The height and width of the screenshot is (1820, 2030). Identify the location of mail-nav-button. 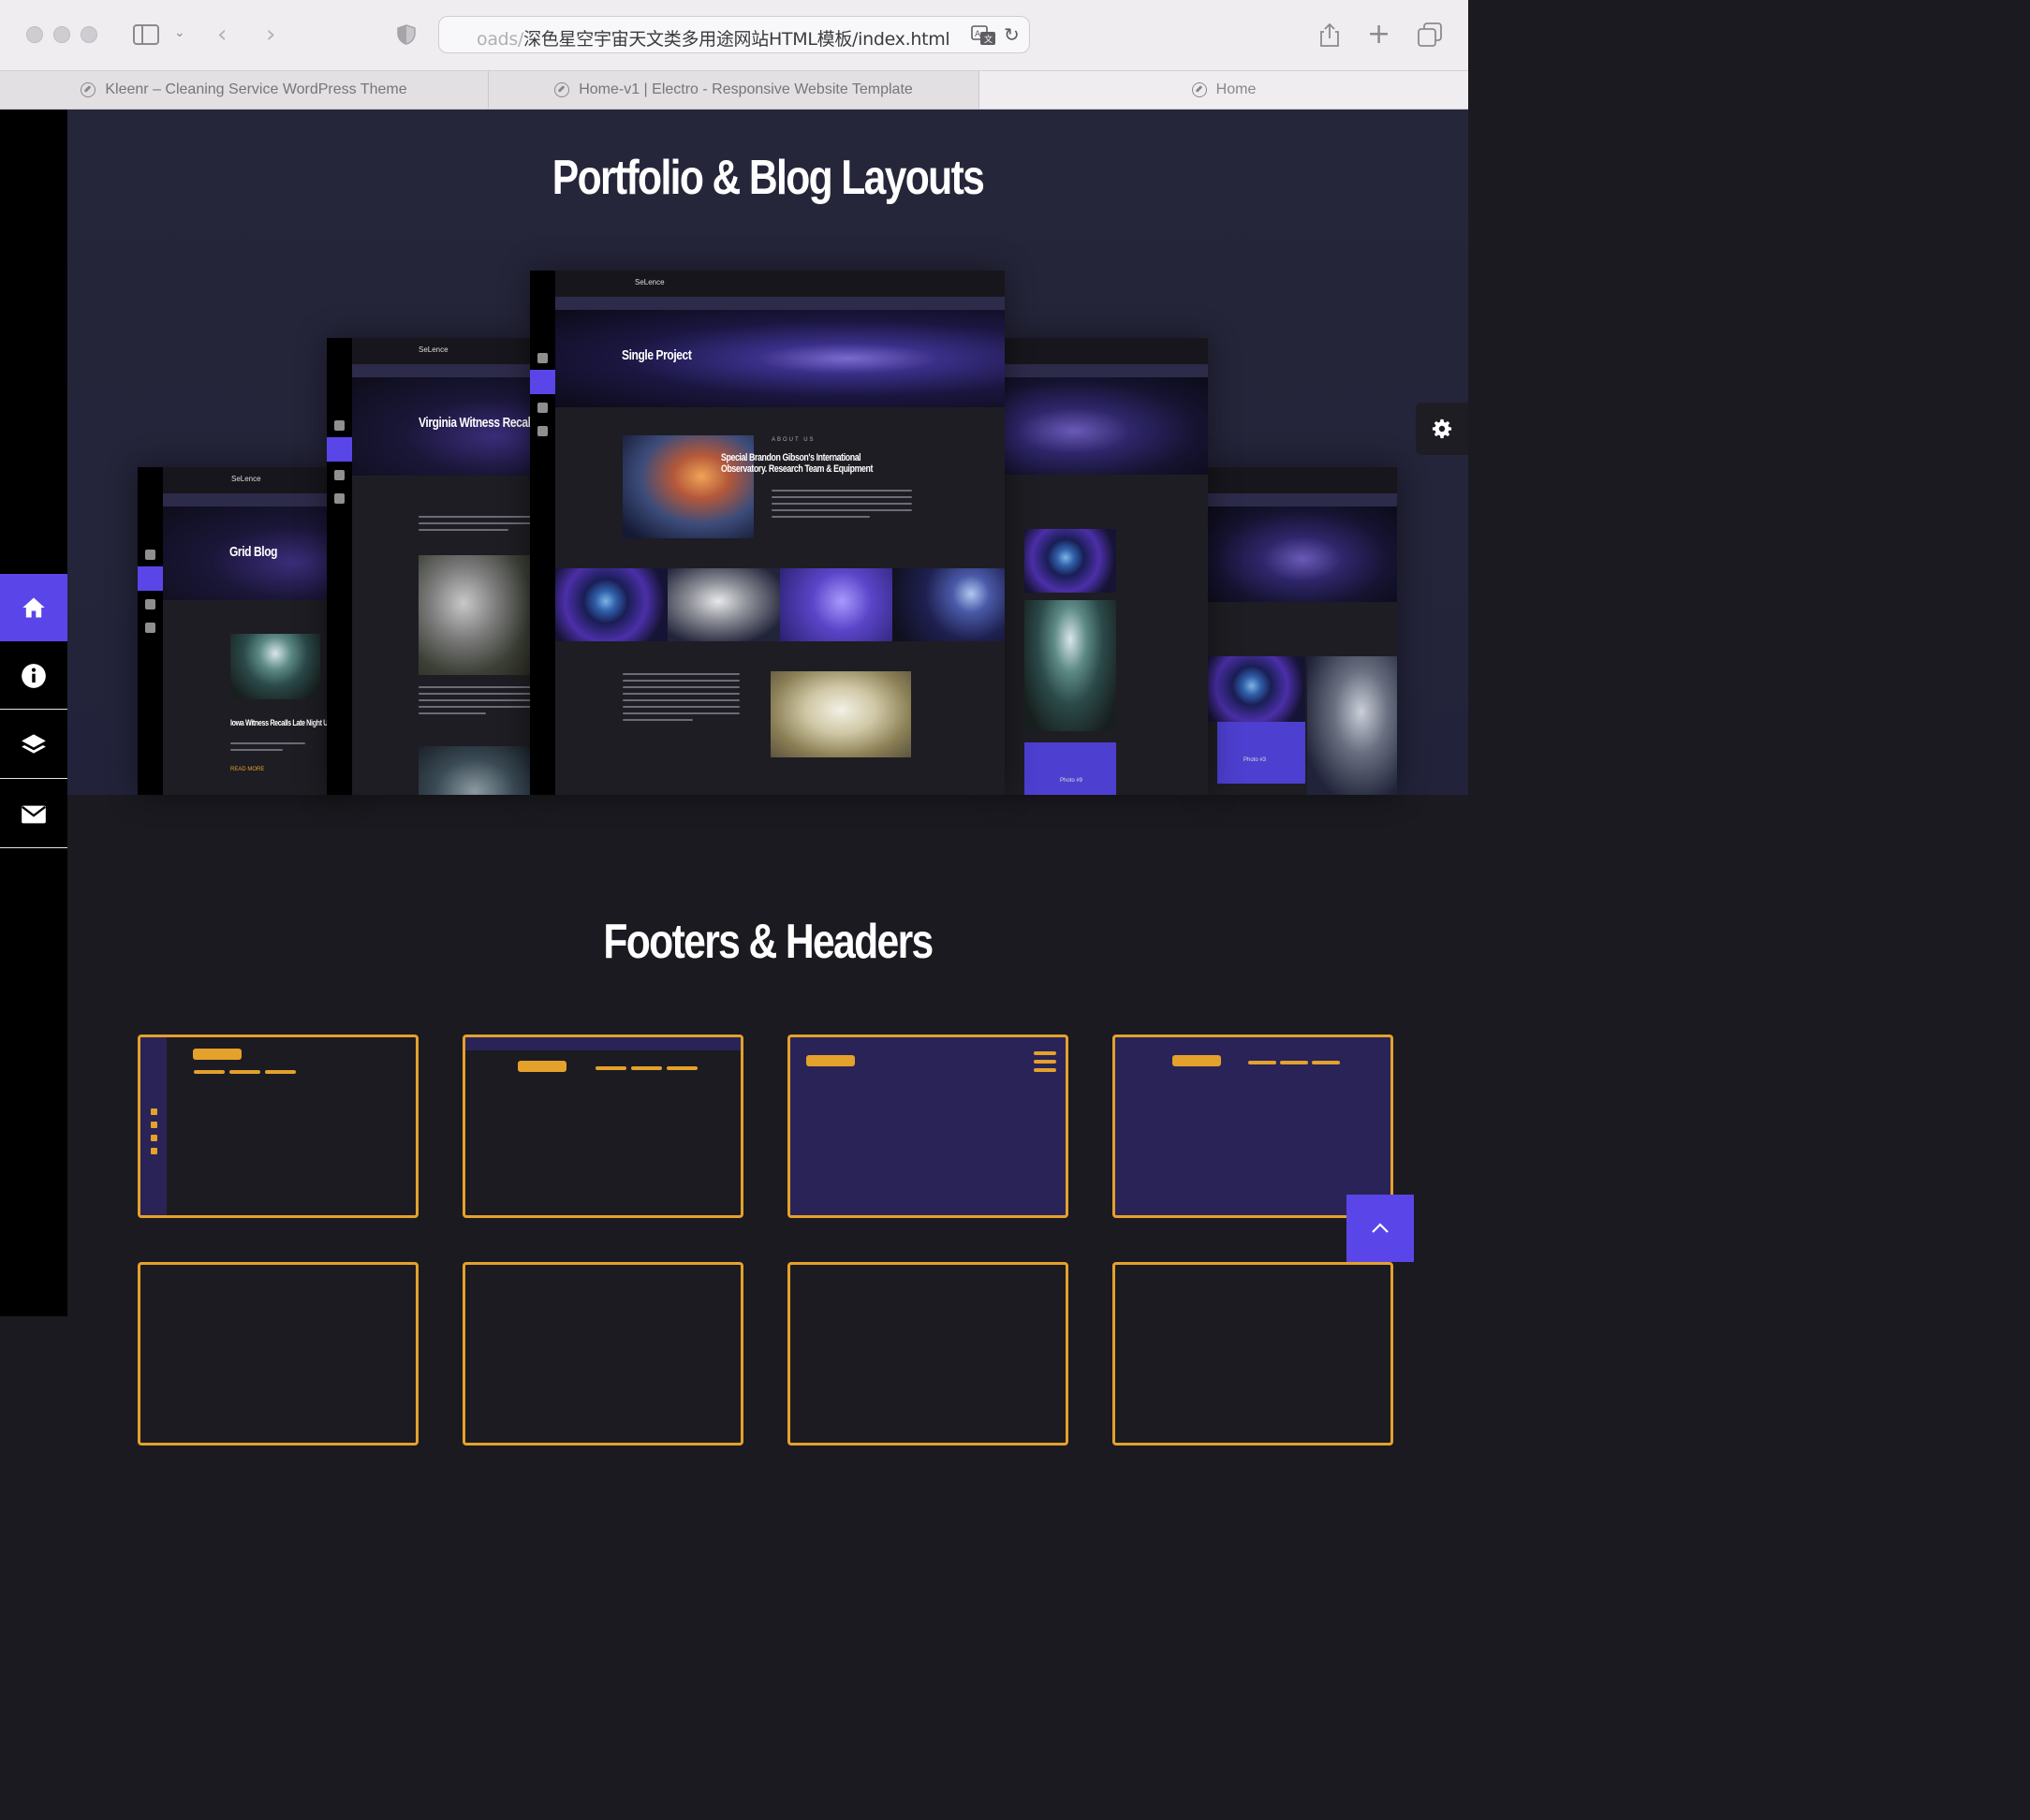
(34, 814).